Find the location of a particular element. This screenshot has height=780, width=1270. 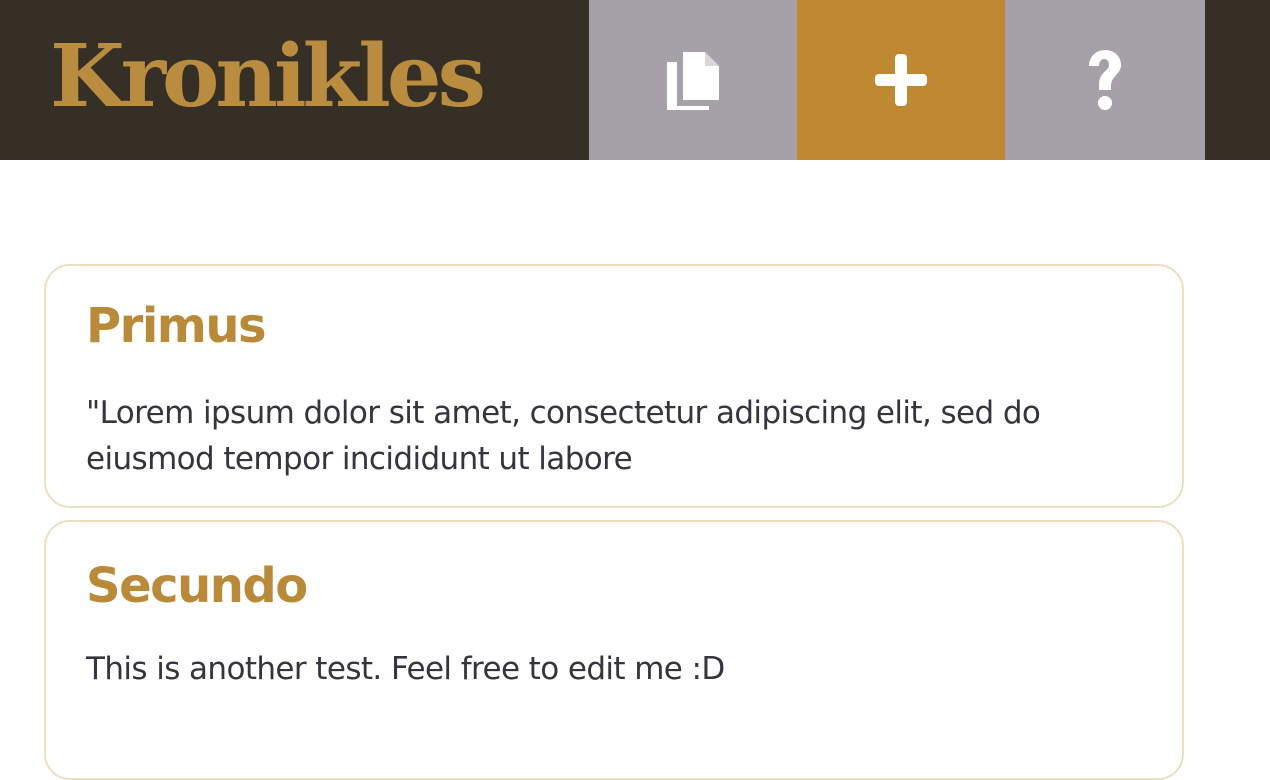

help-button is located at coordinates (1105, 80).